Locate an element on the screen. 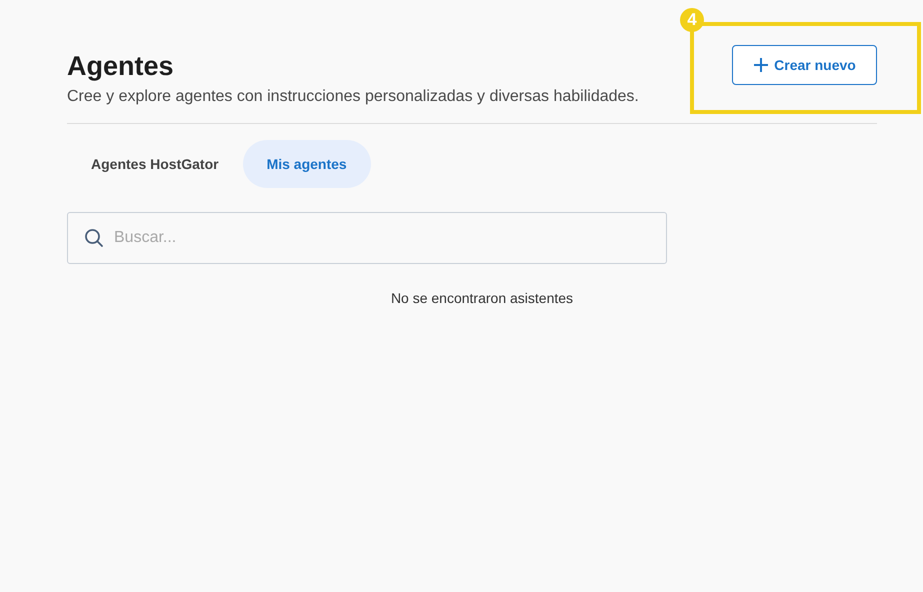 This screenshot has width=923, height=592. page-title: Agentes is located at coordinates (121, 66).